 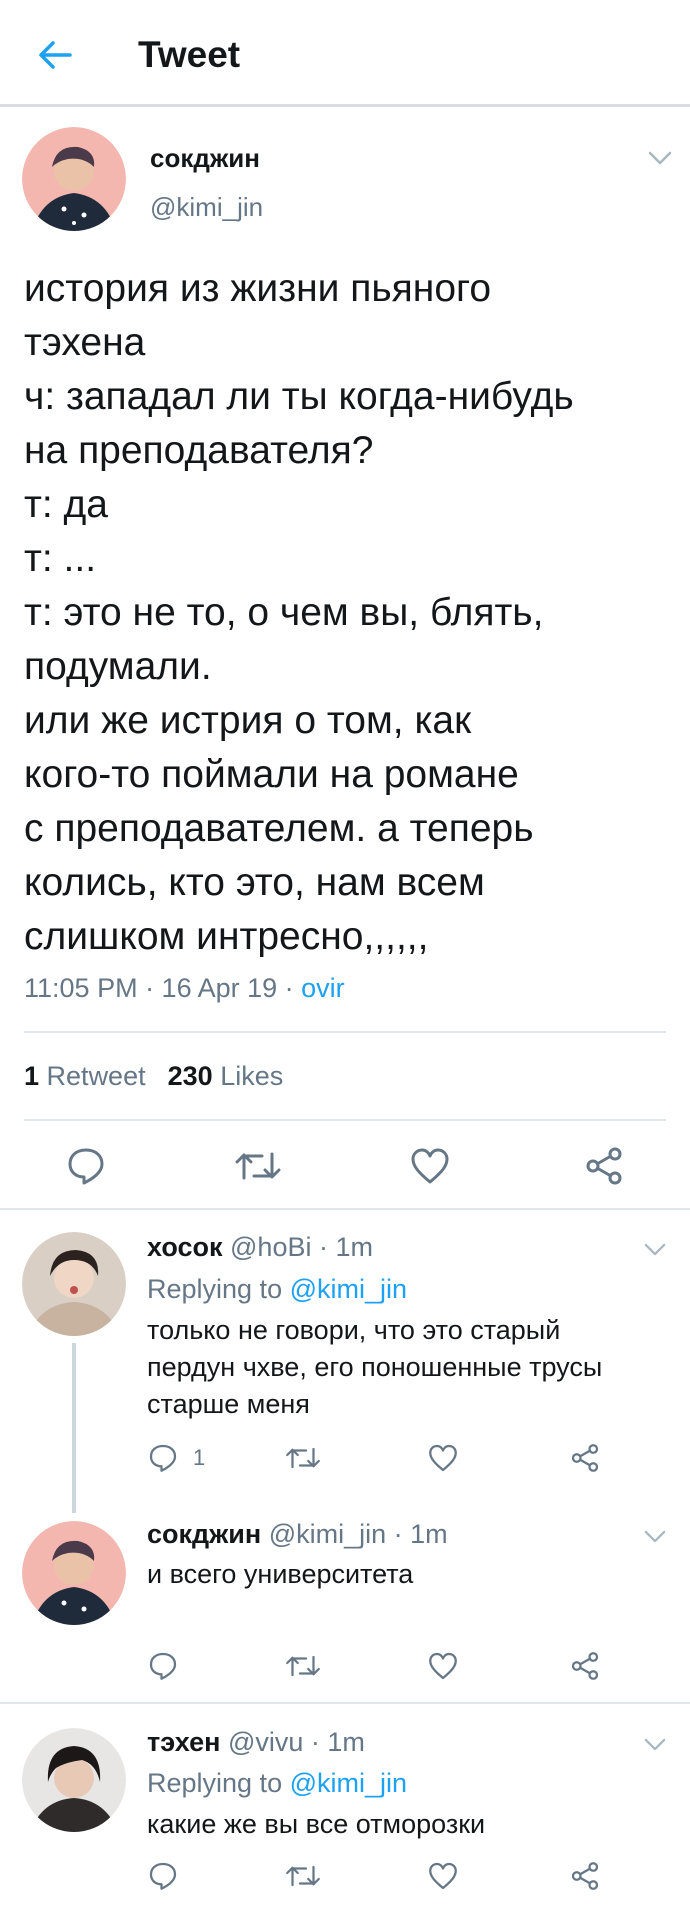 What do you see at coordinates (74, 1428) in the screenshot?
I see `thread-line` at bounding box center [74, 1428].